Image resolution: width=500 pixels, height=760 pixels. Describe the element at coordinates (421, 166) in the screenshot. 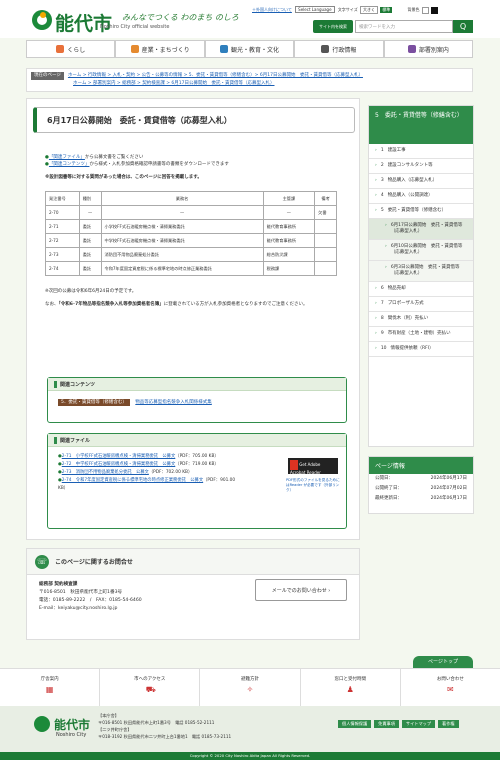

I see `sidebar-item: › 2 建設コンサルタント等` at that location.